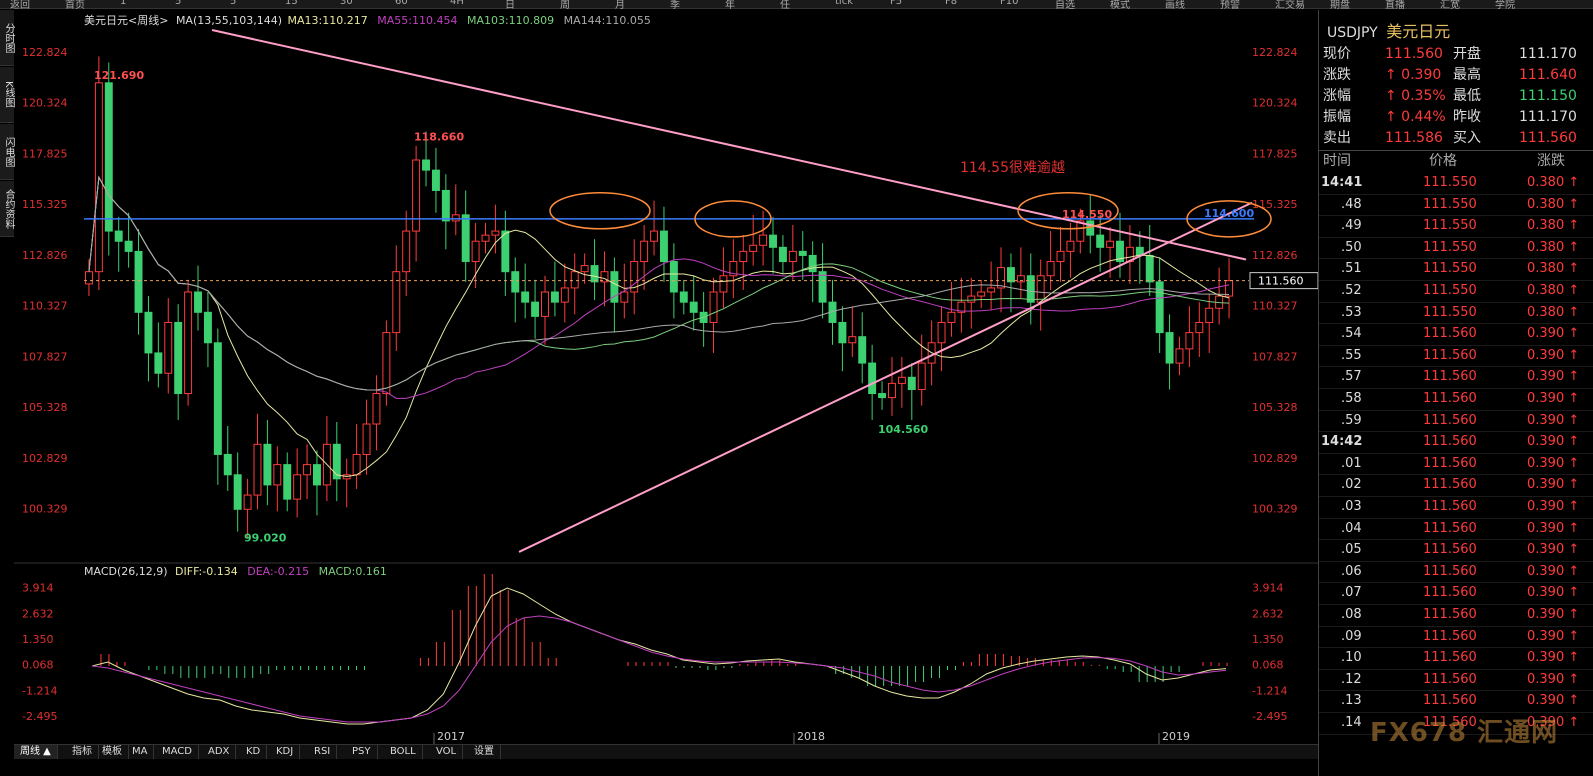 This screenshot has width=1593, height=776. Describe the element at coordinates (291, 3) in the screenshot. I see `toolbar-button-5: 15` at that location.